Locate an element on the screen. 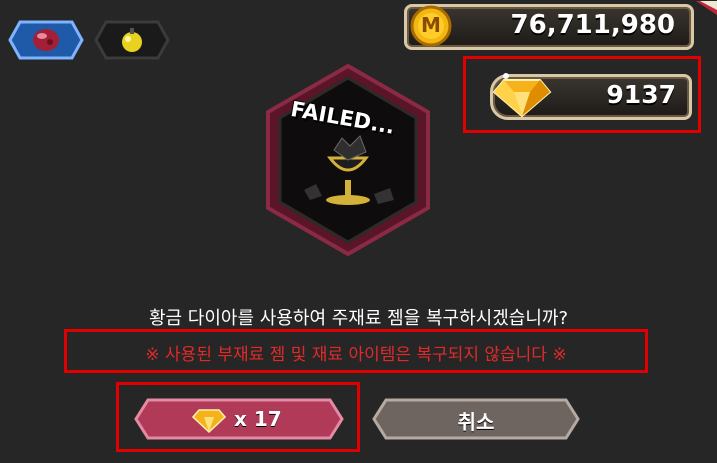 This screenshot has width=717, height=463. gold-coin-icon: M is located at coordinates (431, 26).